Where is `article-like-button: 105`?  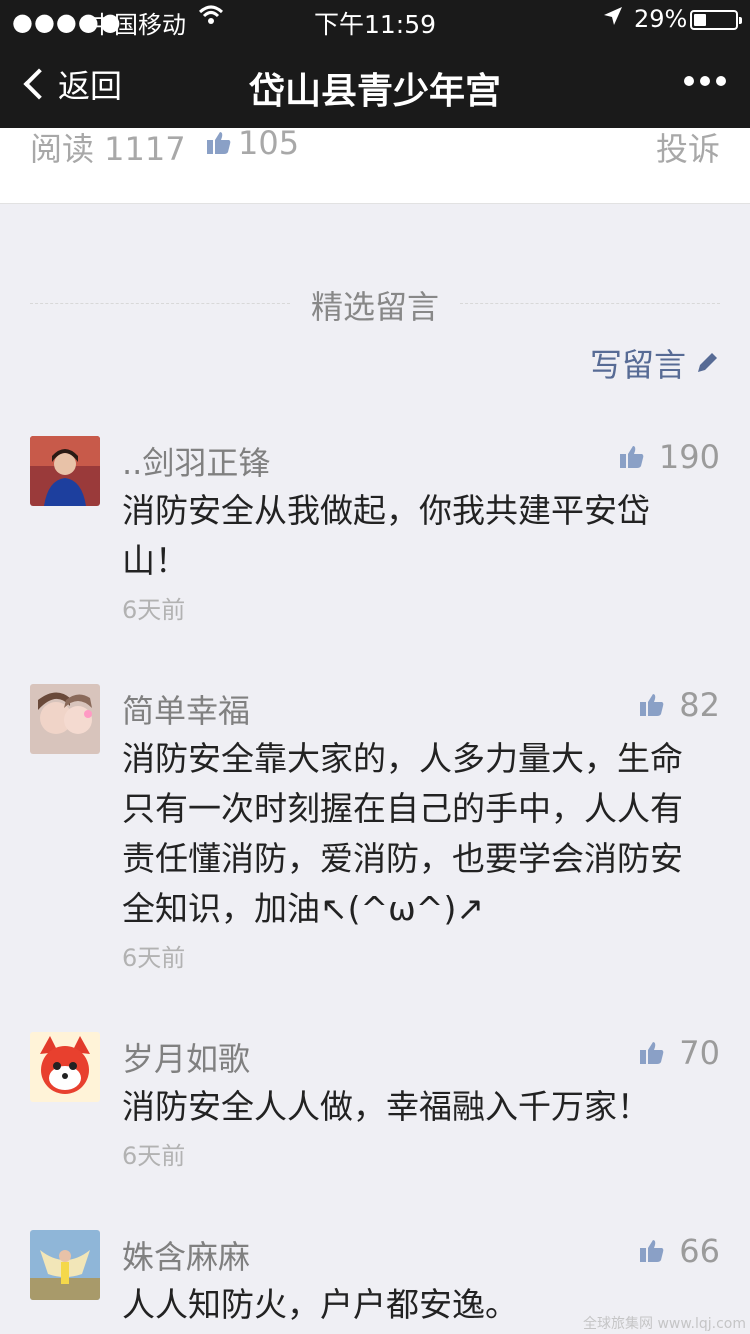 article-like-button: 105 is located at coordinates (252, 145).